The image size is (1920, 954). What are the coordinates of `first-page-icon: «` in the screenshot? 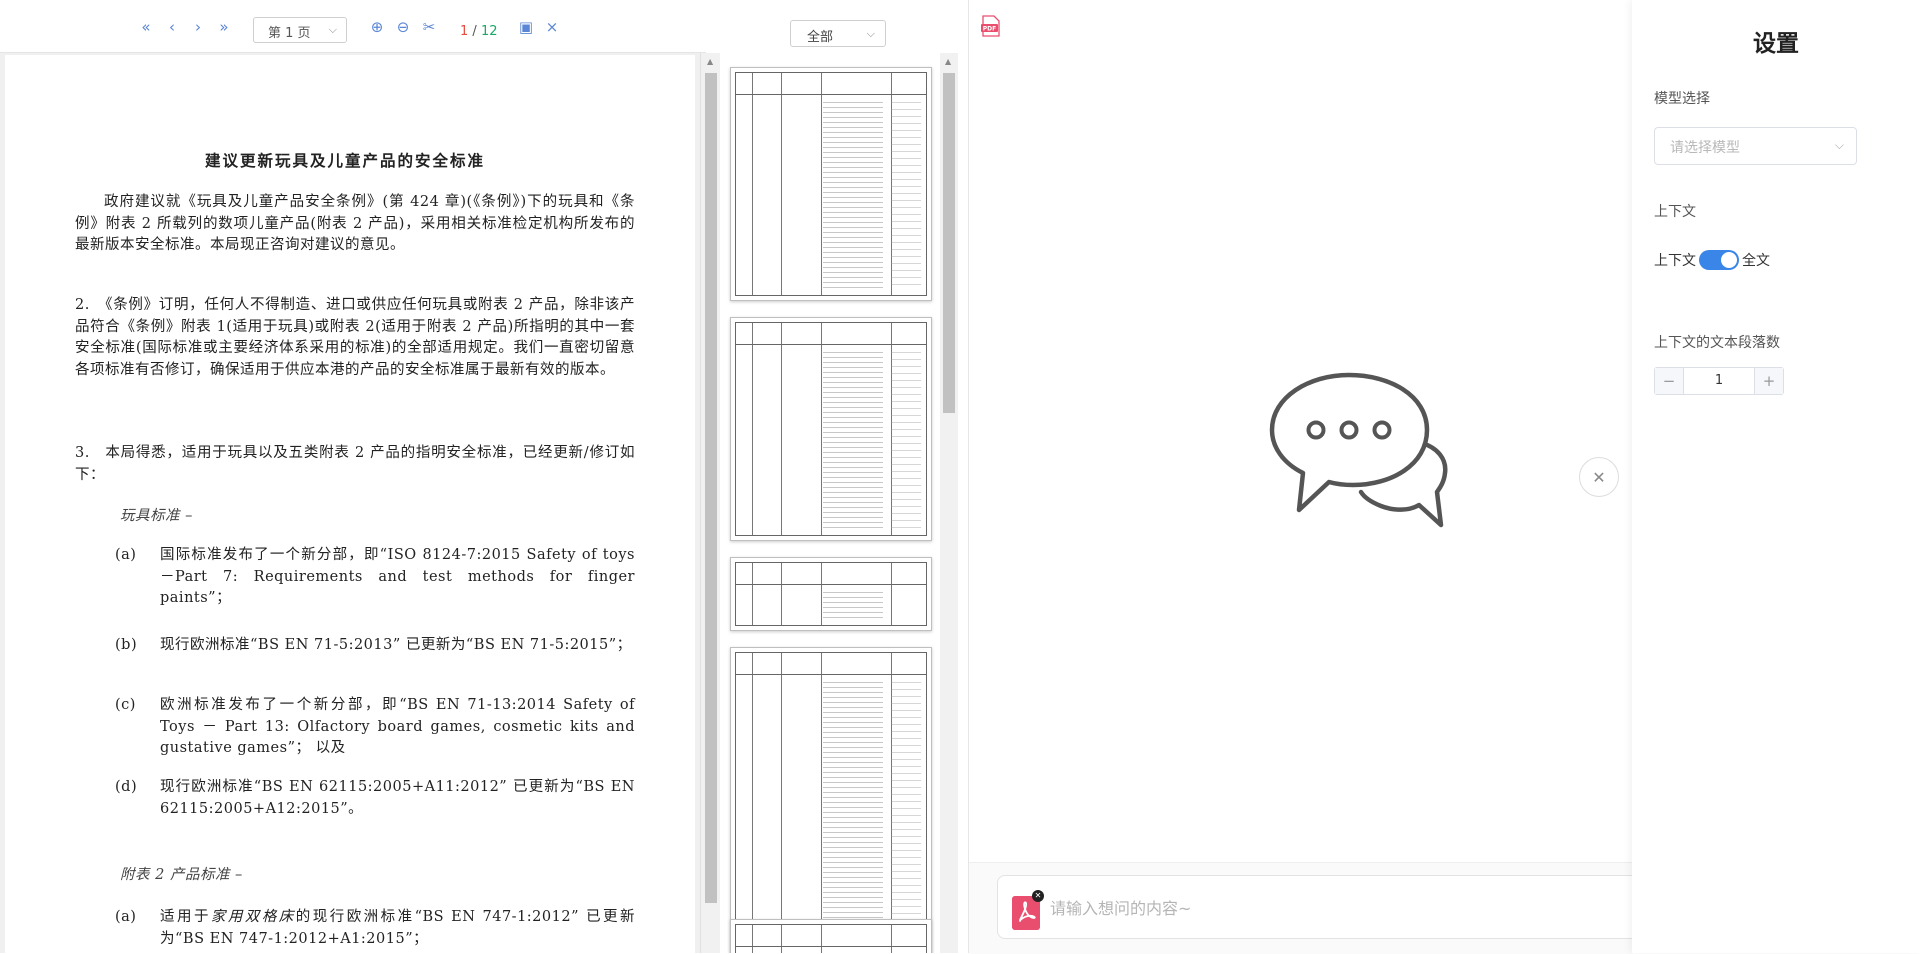 It's located at (146, 27).